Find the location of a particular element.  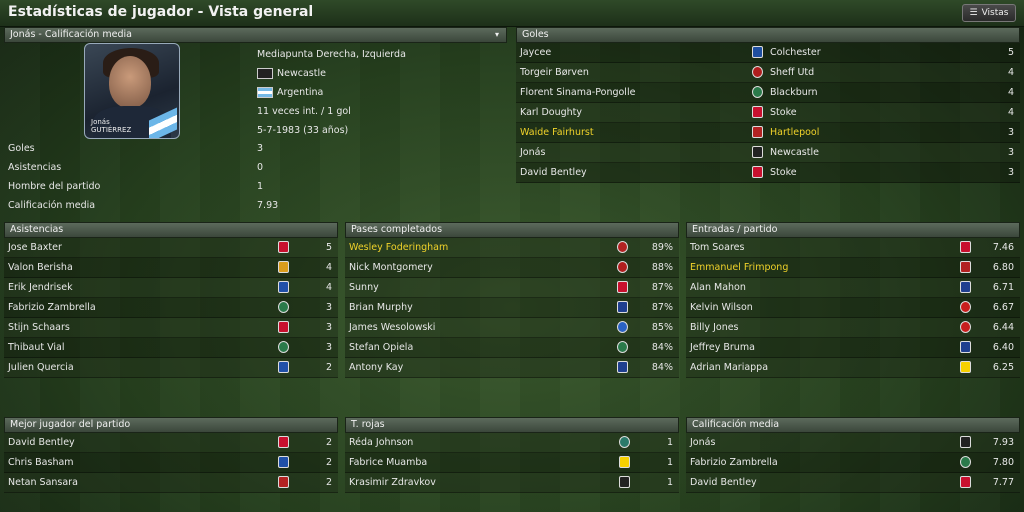

table-row: Stefan Opiela 84% is located at coordinates (512, 348).